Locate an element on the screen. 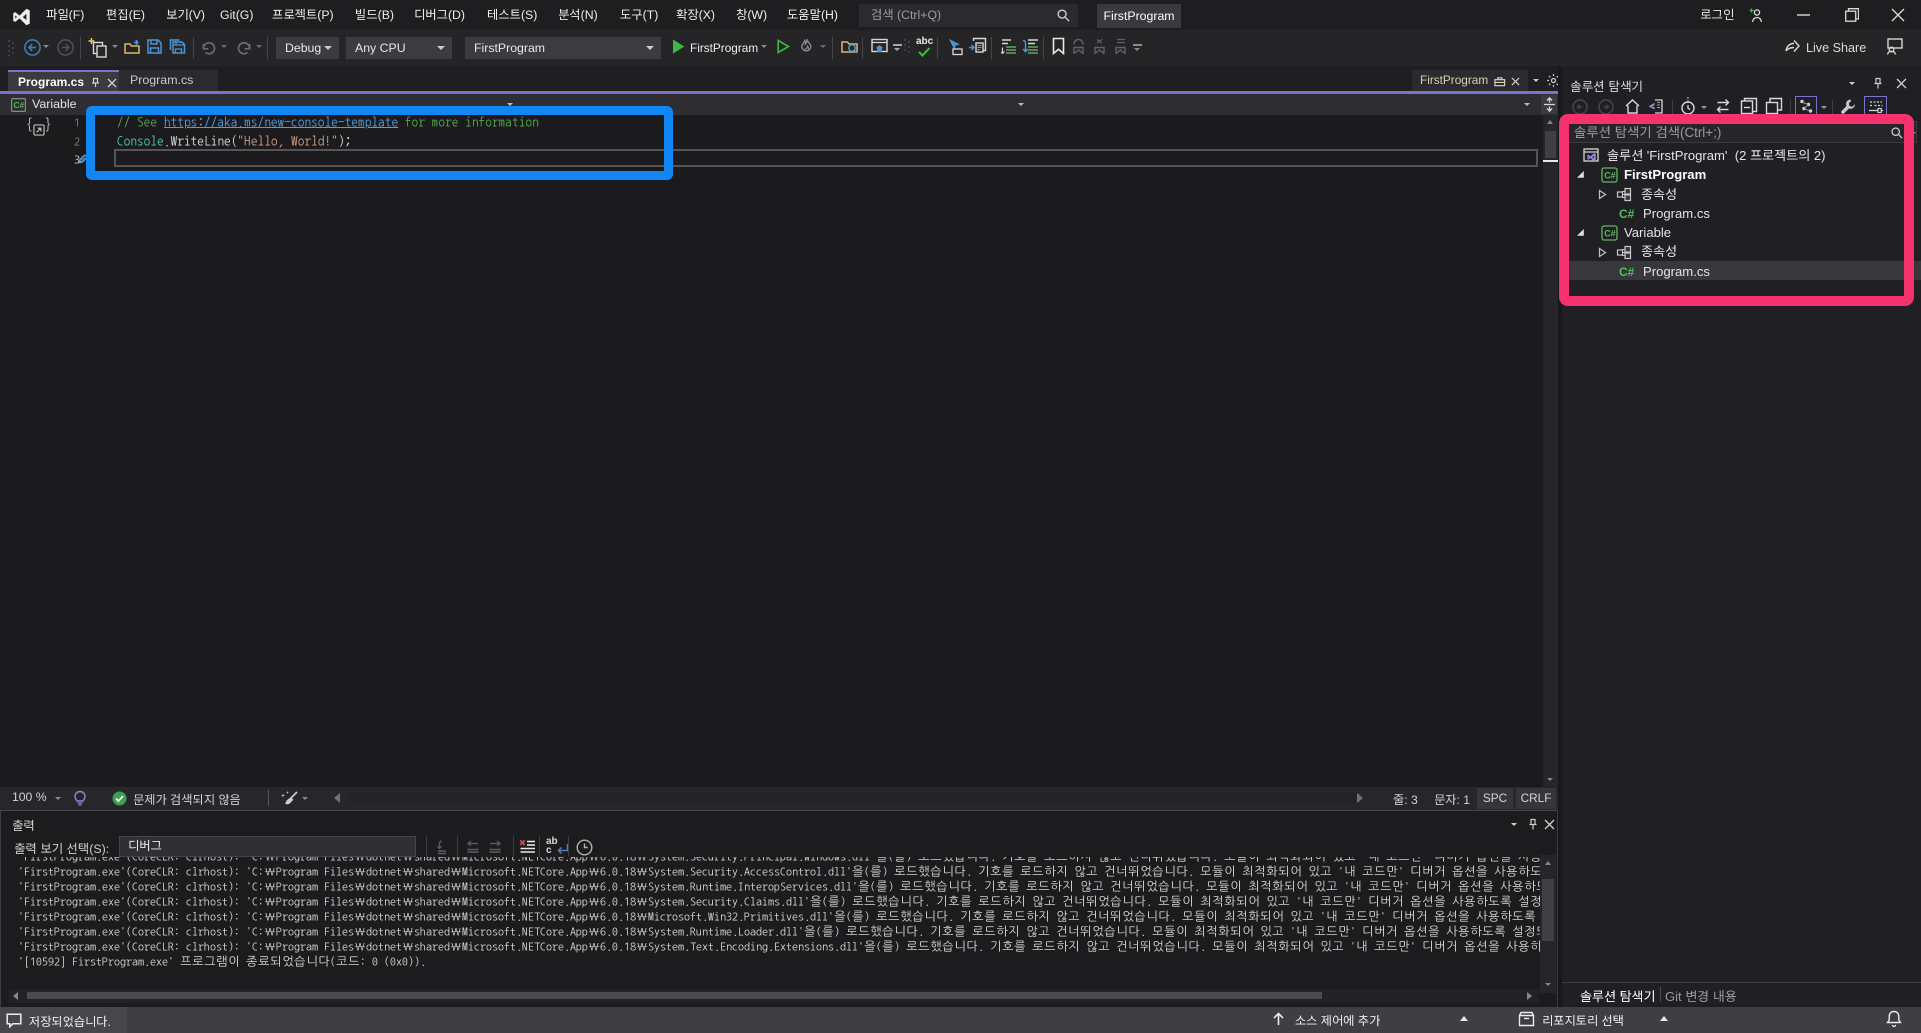  svg-text: C# is located at coordinates (18, 105).